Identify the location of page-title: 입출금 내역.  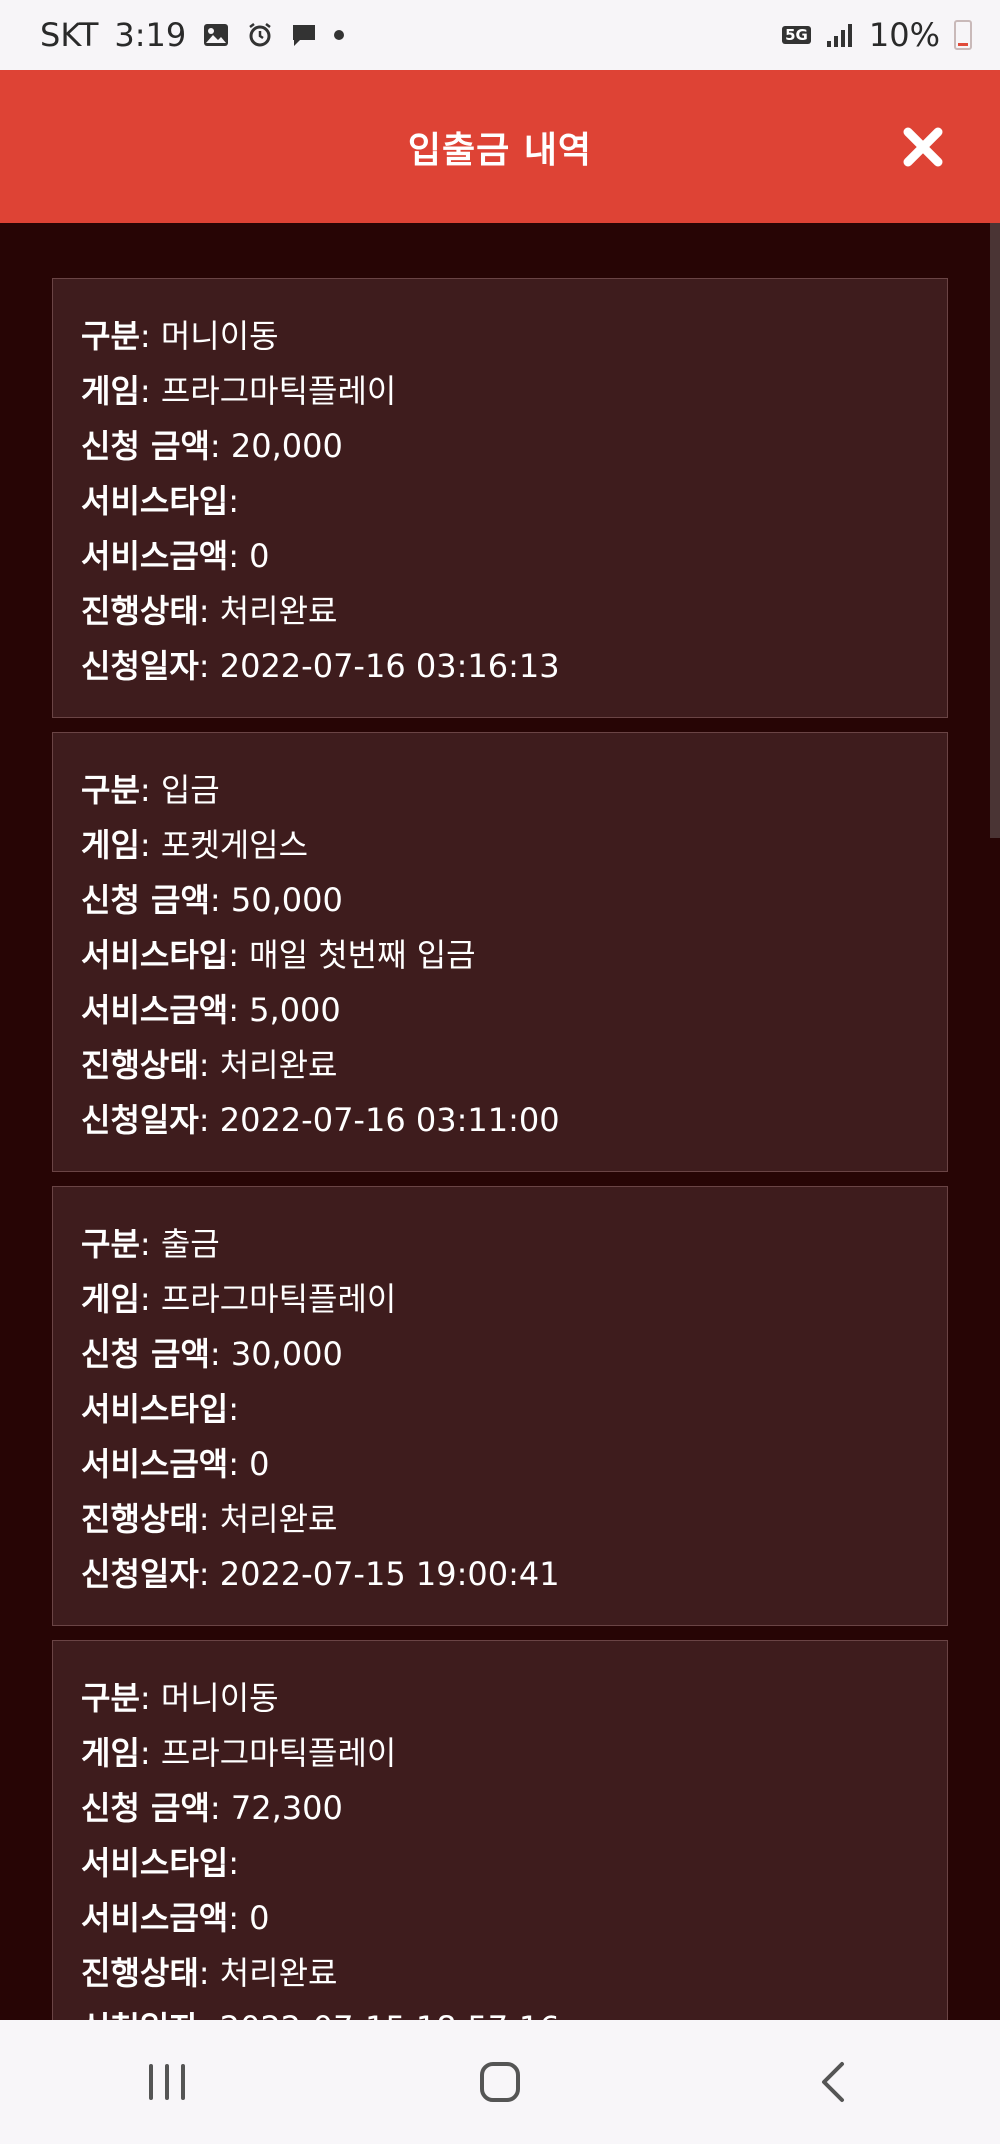
(500, 150).